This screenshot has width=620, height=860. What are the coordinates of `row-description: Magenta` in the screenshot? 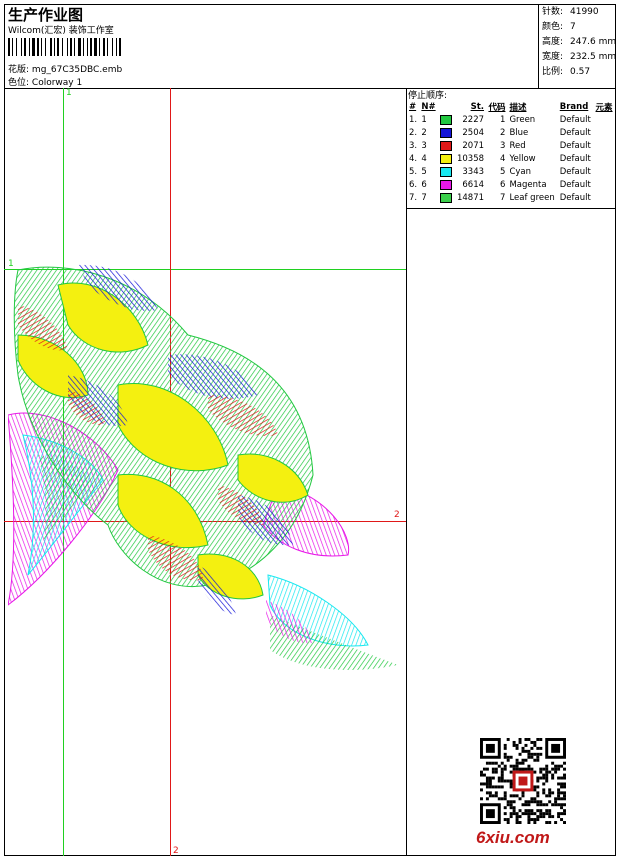 It's located at (528, 184).